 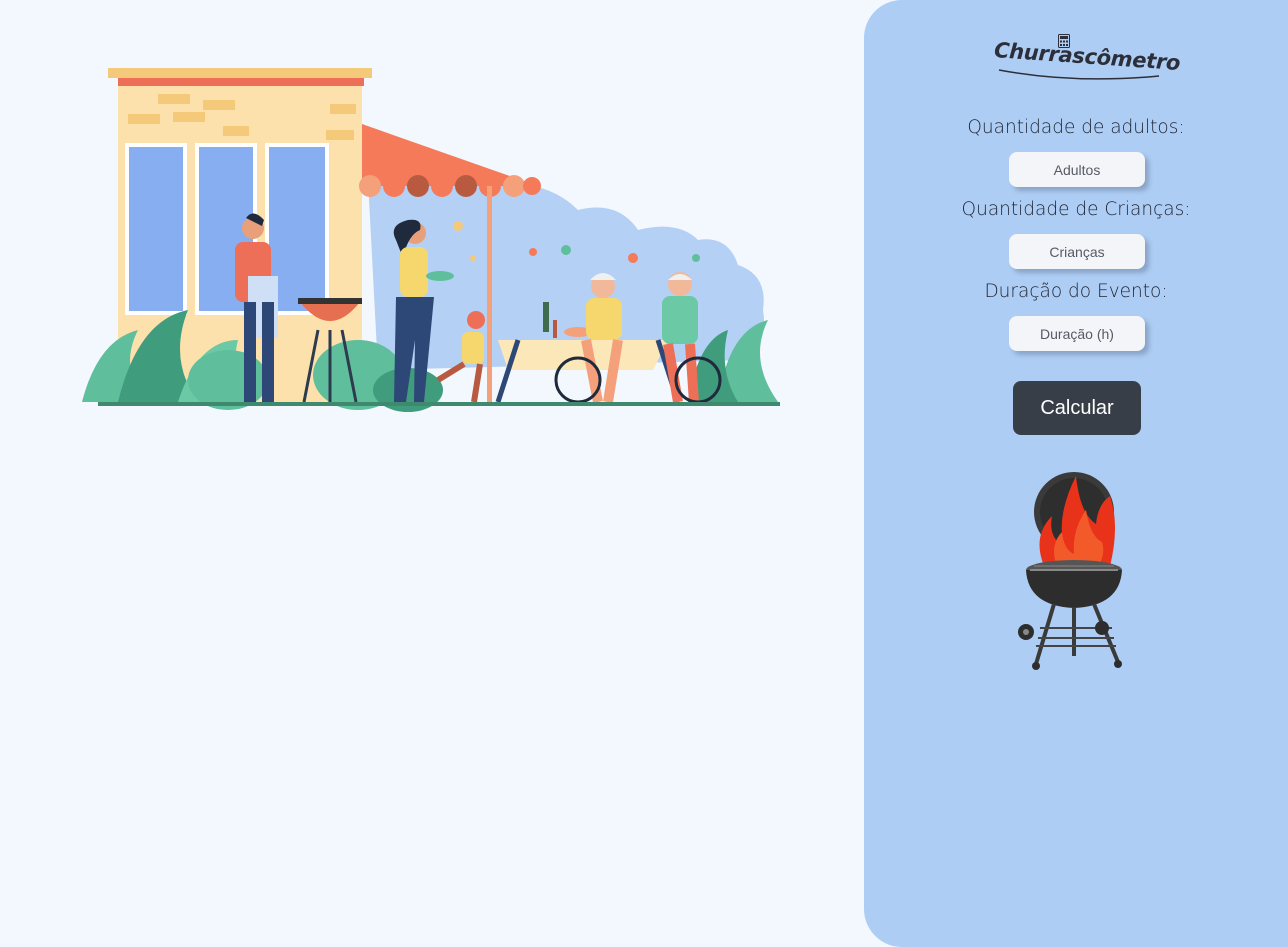 I want to click on adults-input, so click(x=1077, y=169).